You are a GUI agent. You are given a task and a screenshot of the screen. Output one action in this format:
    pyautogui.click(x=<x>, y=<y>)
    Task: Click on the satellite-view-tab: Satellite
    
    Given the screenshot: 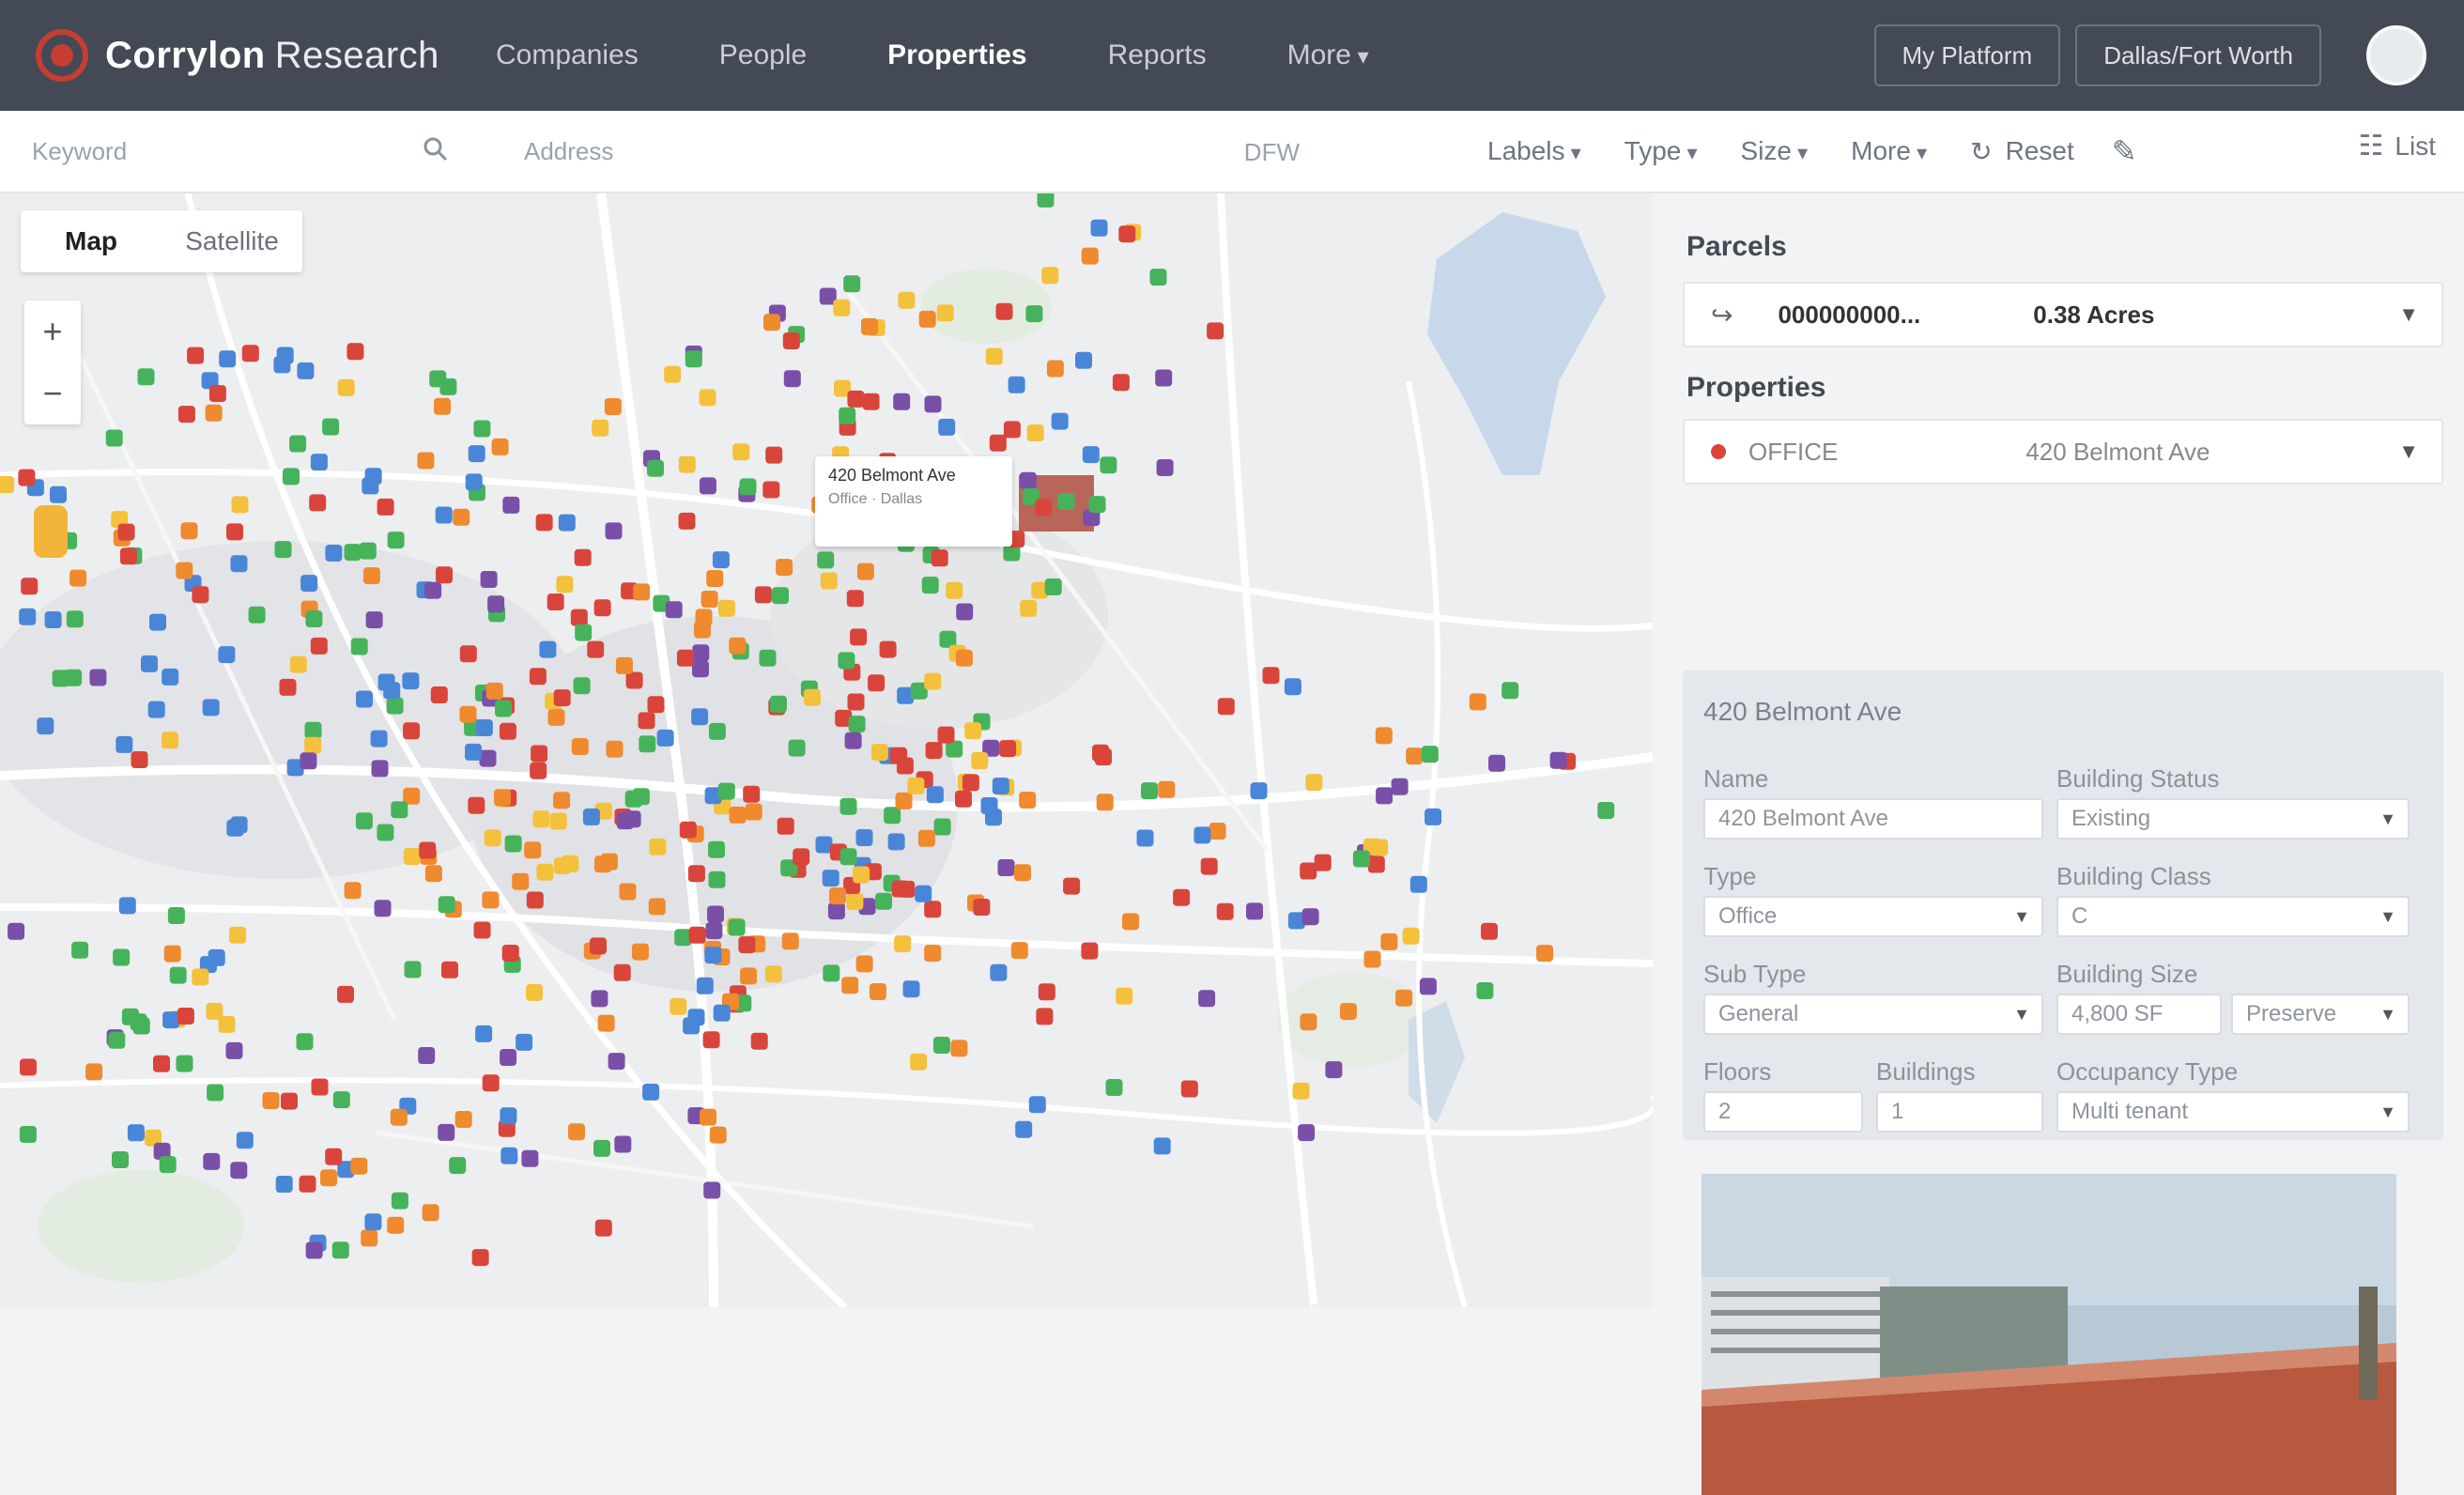 What is the action you would take?
    pyautogui.click(x=232, y=241)
    